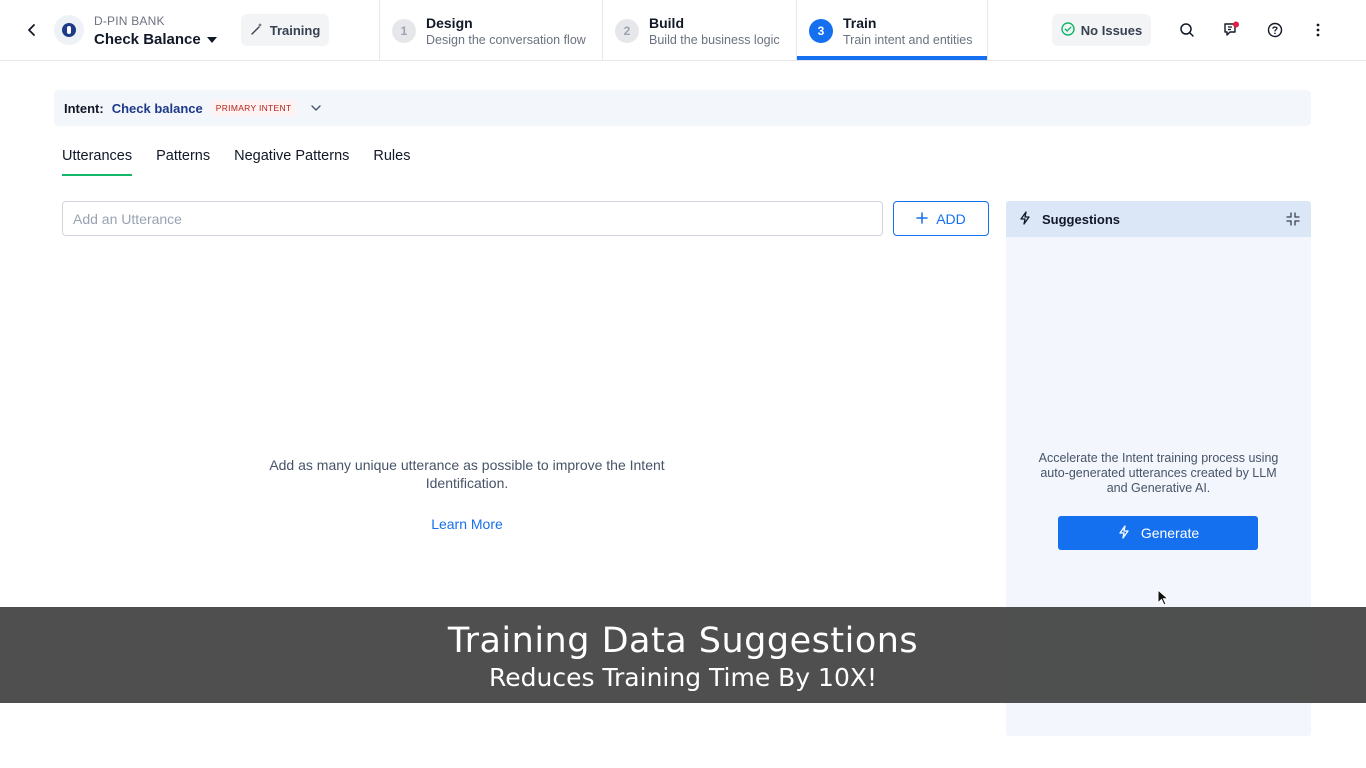 Image resolution: width=1366 pixels, height=768 pixels. I want to click on tab-utterances: Utterances, so click(97, 162).